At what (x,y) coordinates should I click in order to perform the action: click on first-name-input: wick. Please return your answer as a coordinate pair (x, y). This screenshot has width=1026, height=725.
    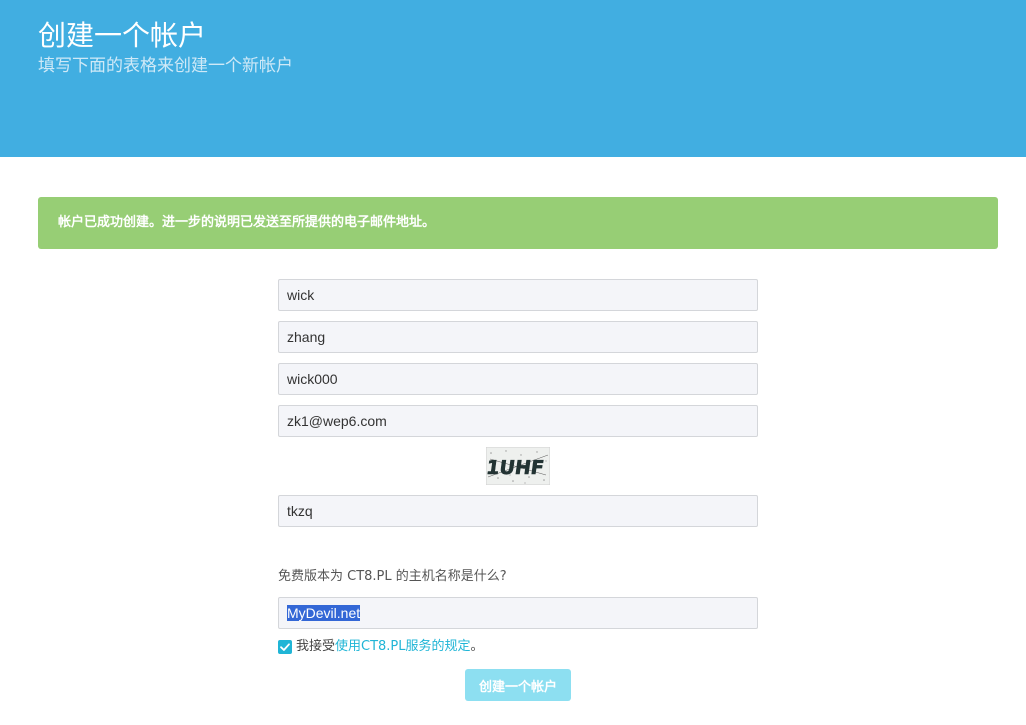
    Looking at the image, I should click on (518, 295).